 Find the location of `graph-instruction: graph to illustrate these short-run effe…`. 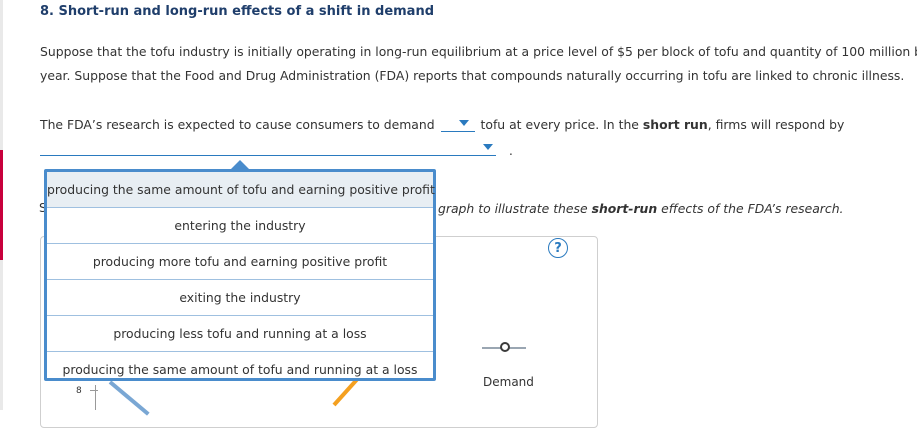

graph-instruction: graph to illustrate these short-run effe… is located at coordinates (640, 208).